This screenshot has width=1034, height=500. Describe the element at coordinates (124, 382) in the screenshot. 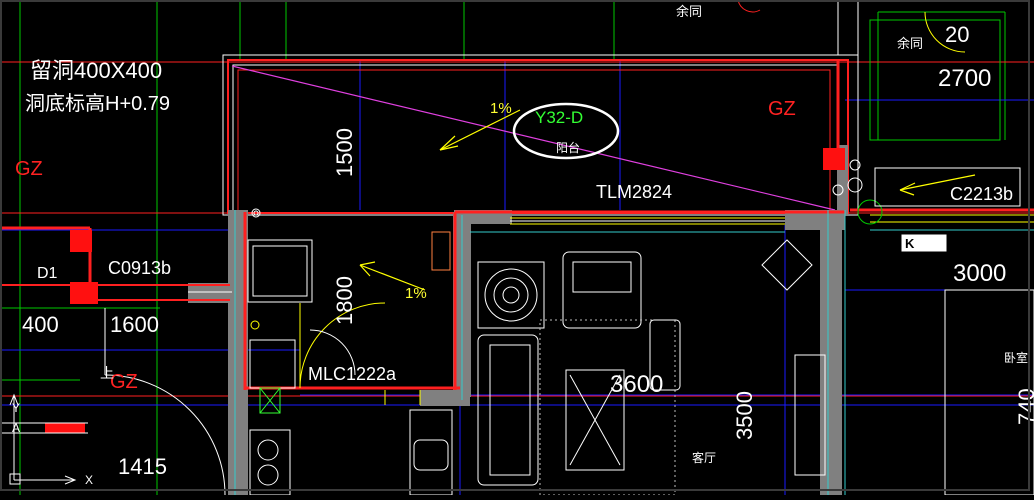

I see `gz-bottom: GZ` at that location.